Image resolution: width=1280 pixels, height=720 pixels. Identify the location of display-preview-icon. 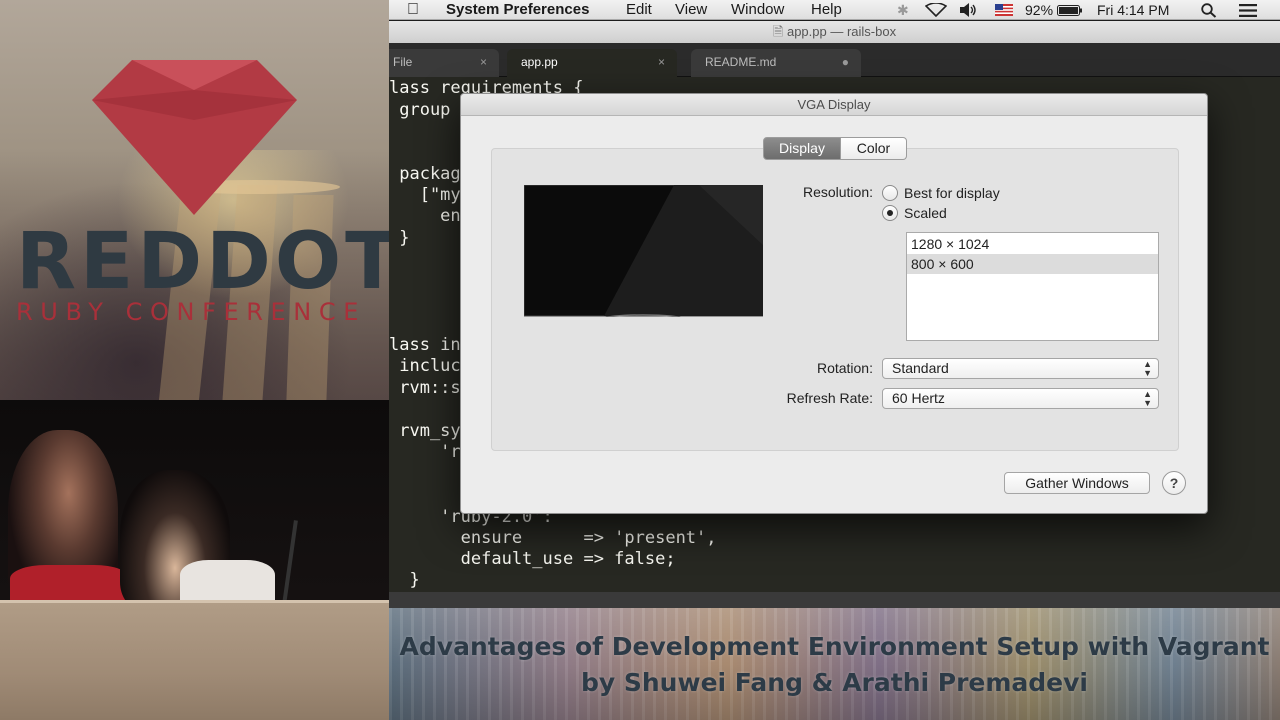
(643, 251).